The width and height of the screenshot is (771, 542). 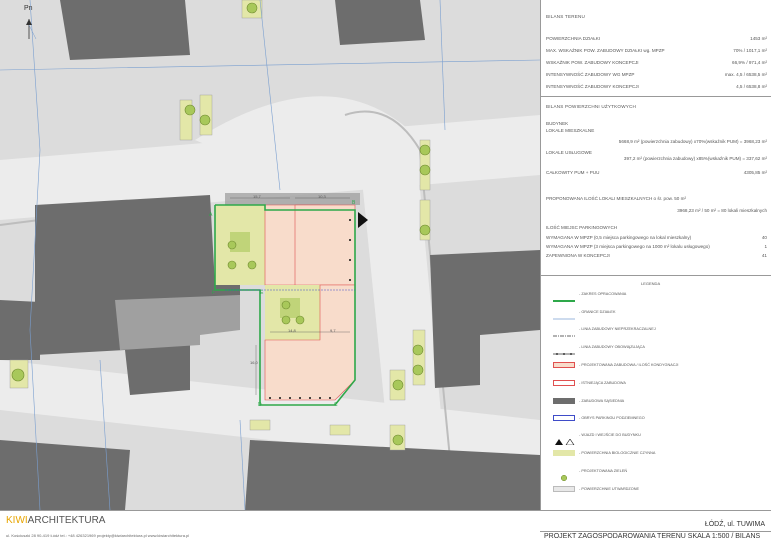 What do you see at coordinates (573, 172) in the screenshot?
I see `usable-total-label: CAŁKOWITY PUM + PUU` at bounding box center [573, 172].